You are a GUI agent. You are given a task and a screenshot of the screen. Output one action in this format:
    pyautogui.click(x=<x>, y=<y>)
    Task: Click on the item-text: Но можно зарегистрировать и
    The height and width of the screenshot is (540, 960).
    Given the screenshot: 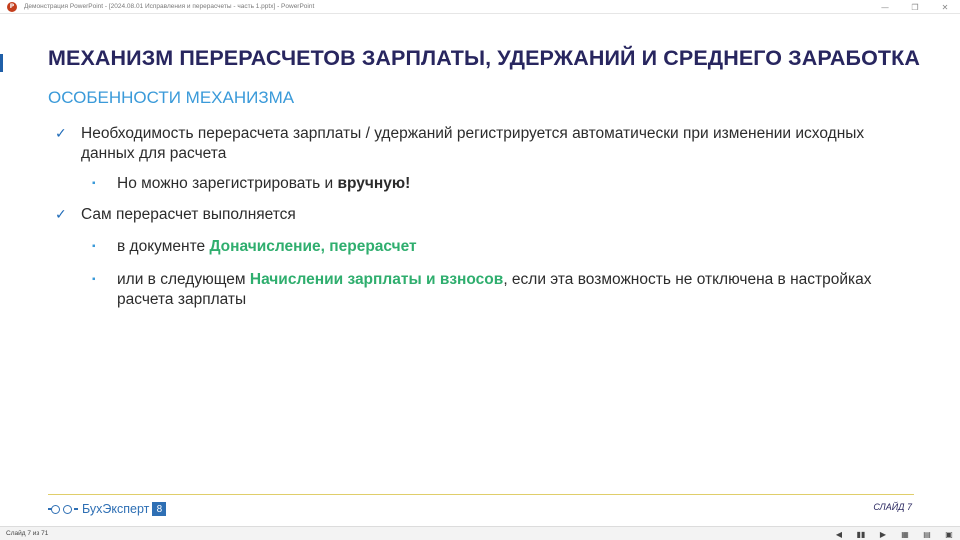 What is the action you would take?
    pyautogui.click(x=227, y=183)
    